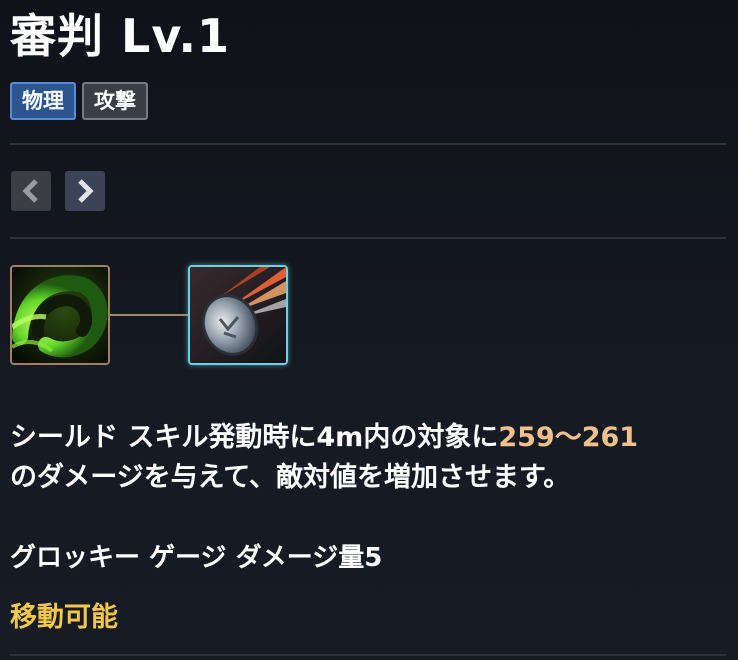 Image resolution: width=738 pixels, height=660 pixels. Describe the element at coordinates (79, 101) in the screenshot. I see `skill-tags: 物理 攻撃` at that location.